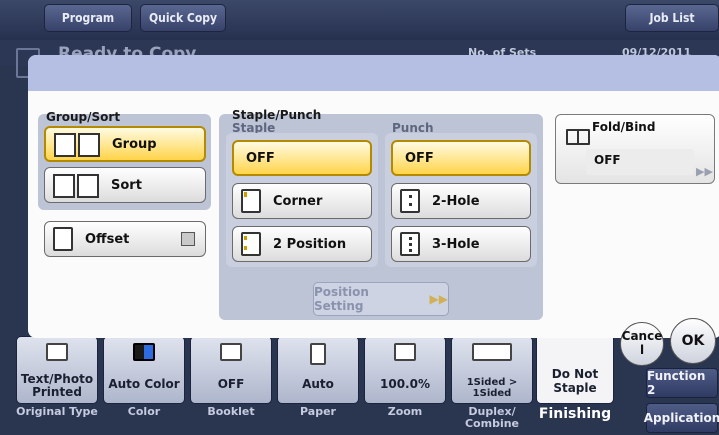 The image size is (719, 435). Describe the element at coordinates (635, 149) in the screenshot. I see `fold-bind-button: Fold/Bind OFF ▶▶` at that location.